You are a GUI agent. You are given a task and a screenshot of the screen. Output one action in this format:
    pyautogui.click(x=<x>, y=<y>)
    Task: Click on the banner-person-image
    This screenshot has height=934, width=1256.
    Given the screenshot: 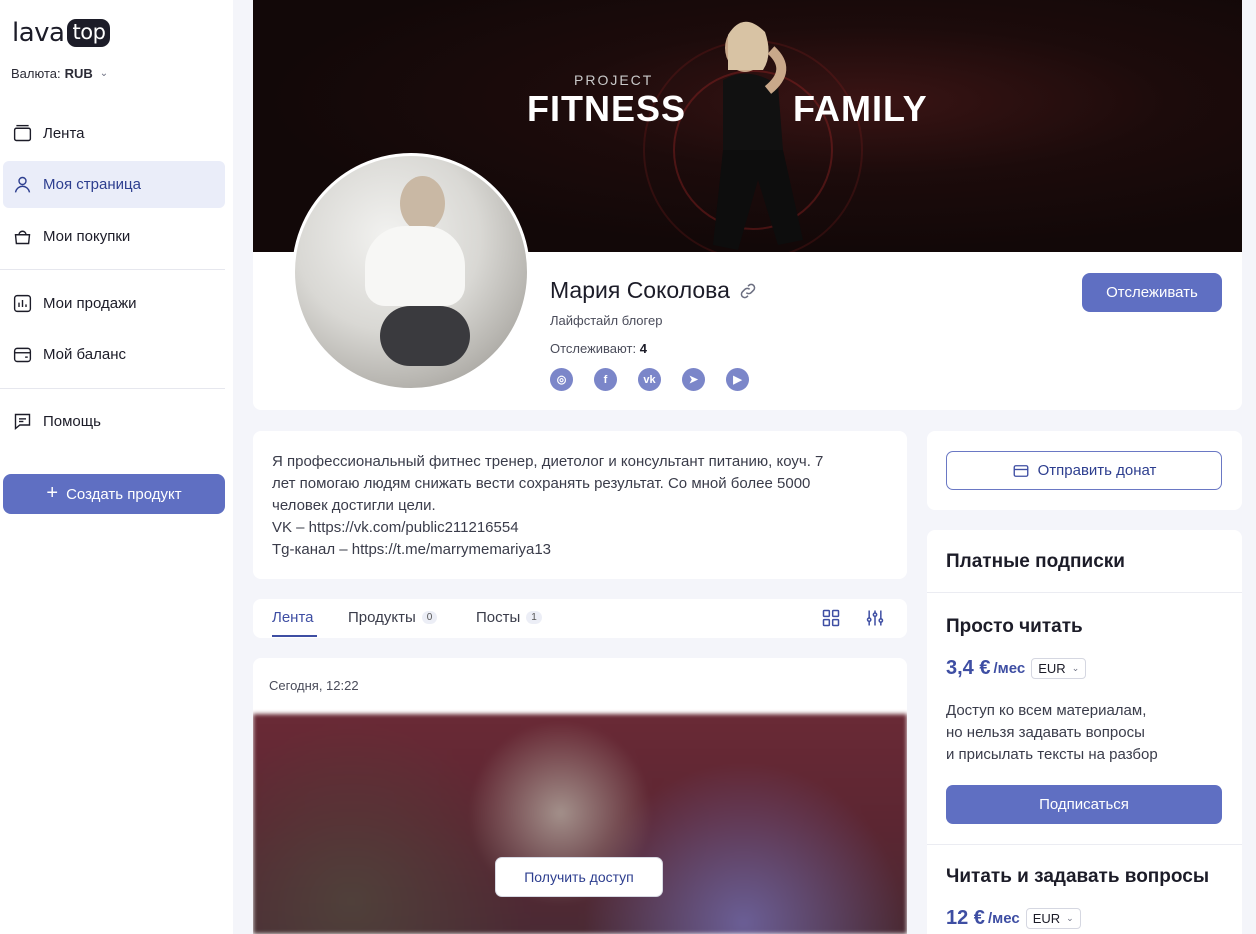 What is the action you would take?
    pyautogui.click(x=758, y=135)
    